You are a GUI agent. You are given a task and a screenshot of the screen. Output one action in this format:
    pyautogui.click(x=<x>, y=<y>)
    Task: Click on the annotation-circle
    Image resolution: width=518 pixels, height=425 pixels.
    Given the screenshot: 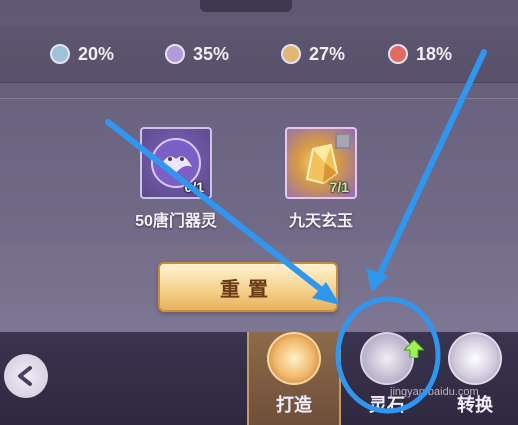 What is the action you would take?
    pyautogui.click(x=388, y=355)
    